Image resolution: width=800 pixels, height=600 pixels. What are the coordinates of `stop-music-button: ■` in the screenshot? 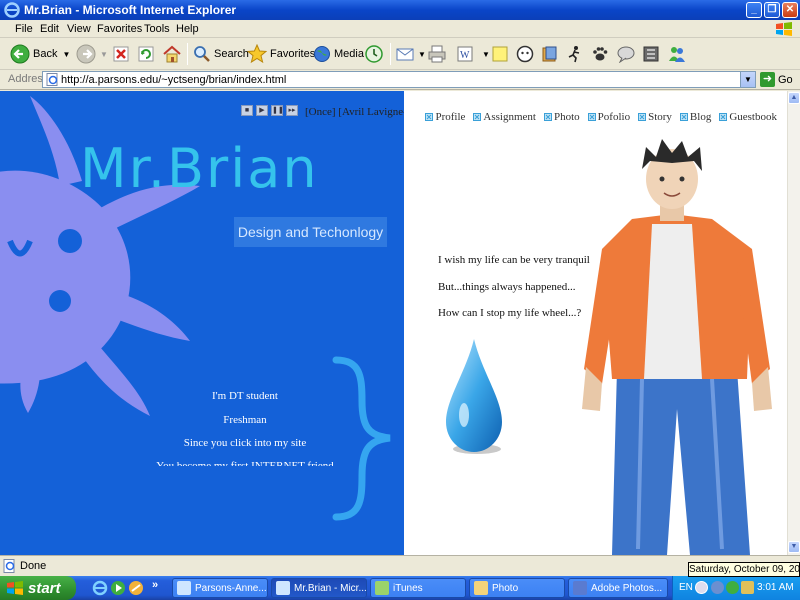 It's located at (247, 110).